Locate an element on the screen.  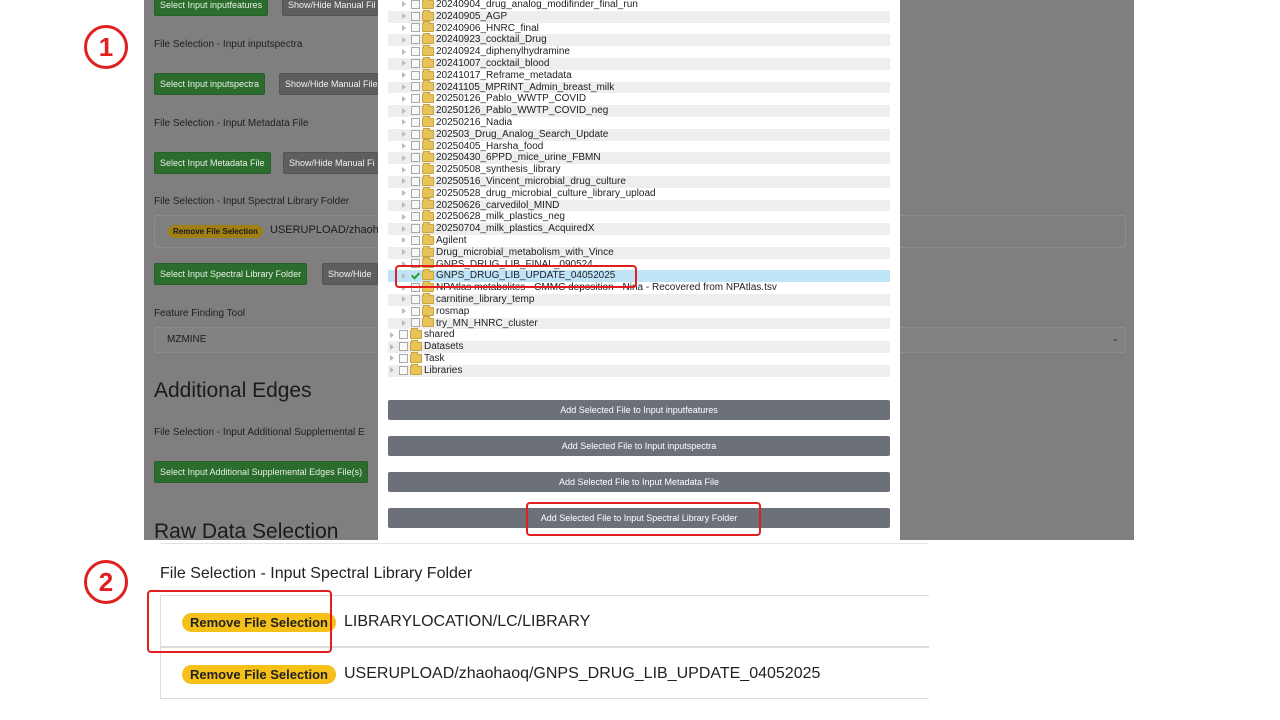
select-inputfeatures-button: Select Input inputfeatures is located at coordinates (211, 8).